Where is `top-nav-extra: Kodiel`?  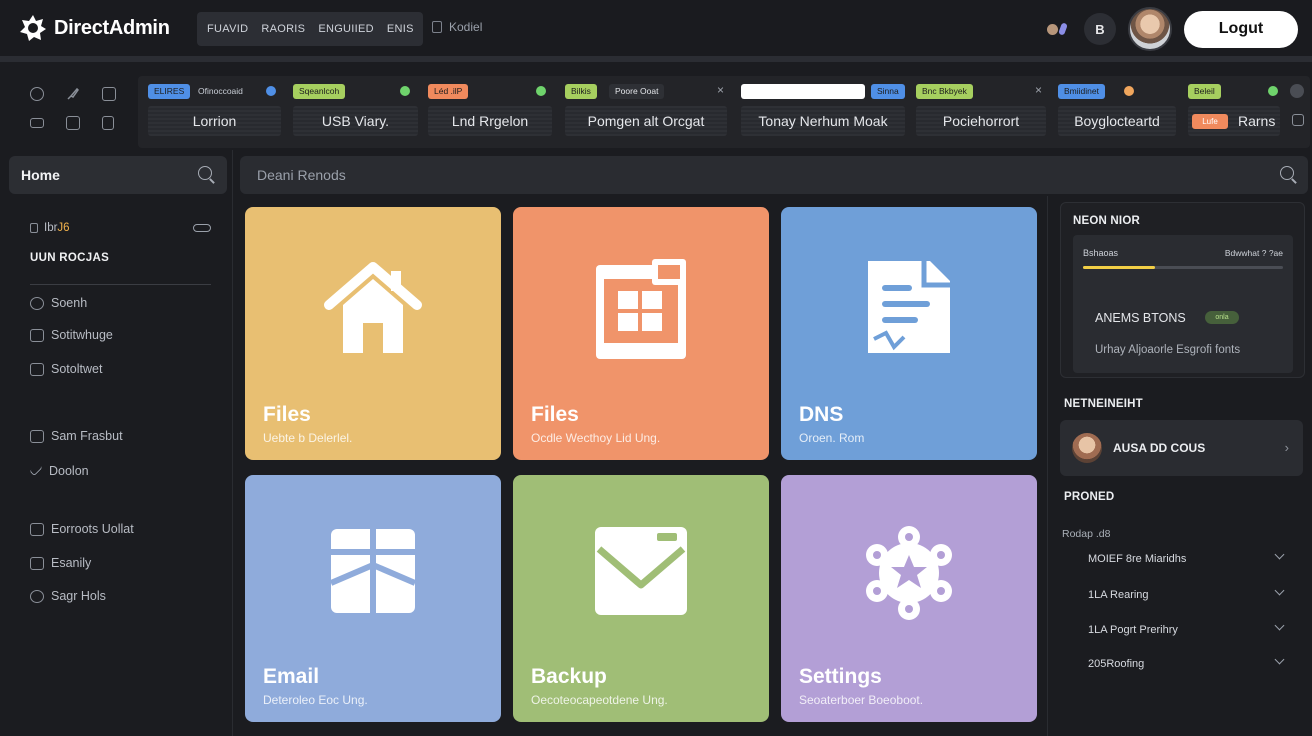
top-nav-extra: Kodiel is located at coordinates (457, 27).